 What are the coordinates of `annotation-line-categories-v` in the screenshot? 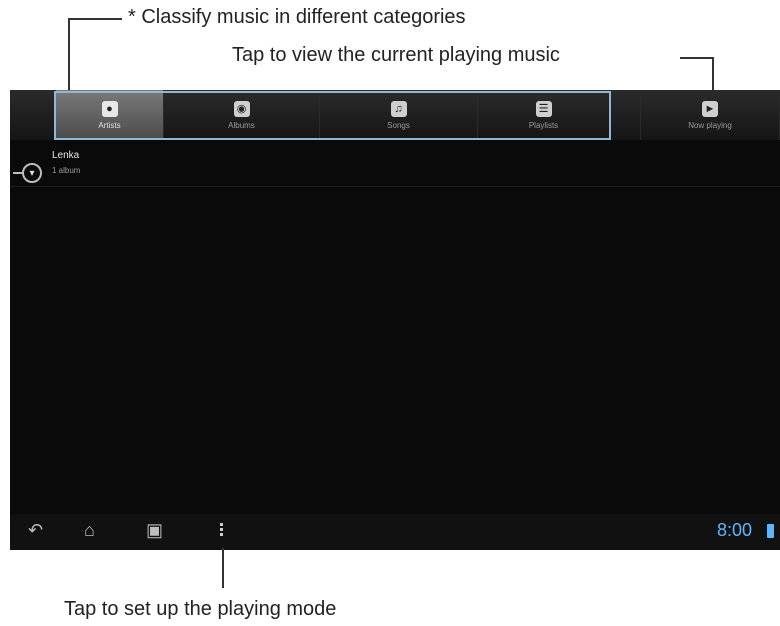 It's located at (69, 54).